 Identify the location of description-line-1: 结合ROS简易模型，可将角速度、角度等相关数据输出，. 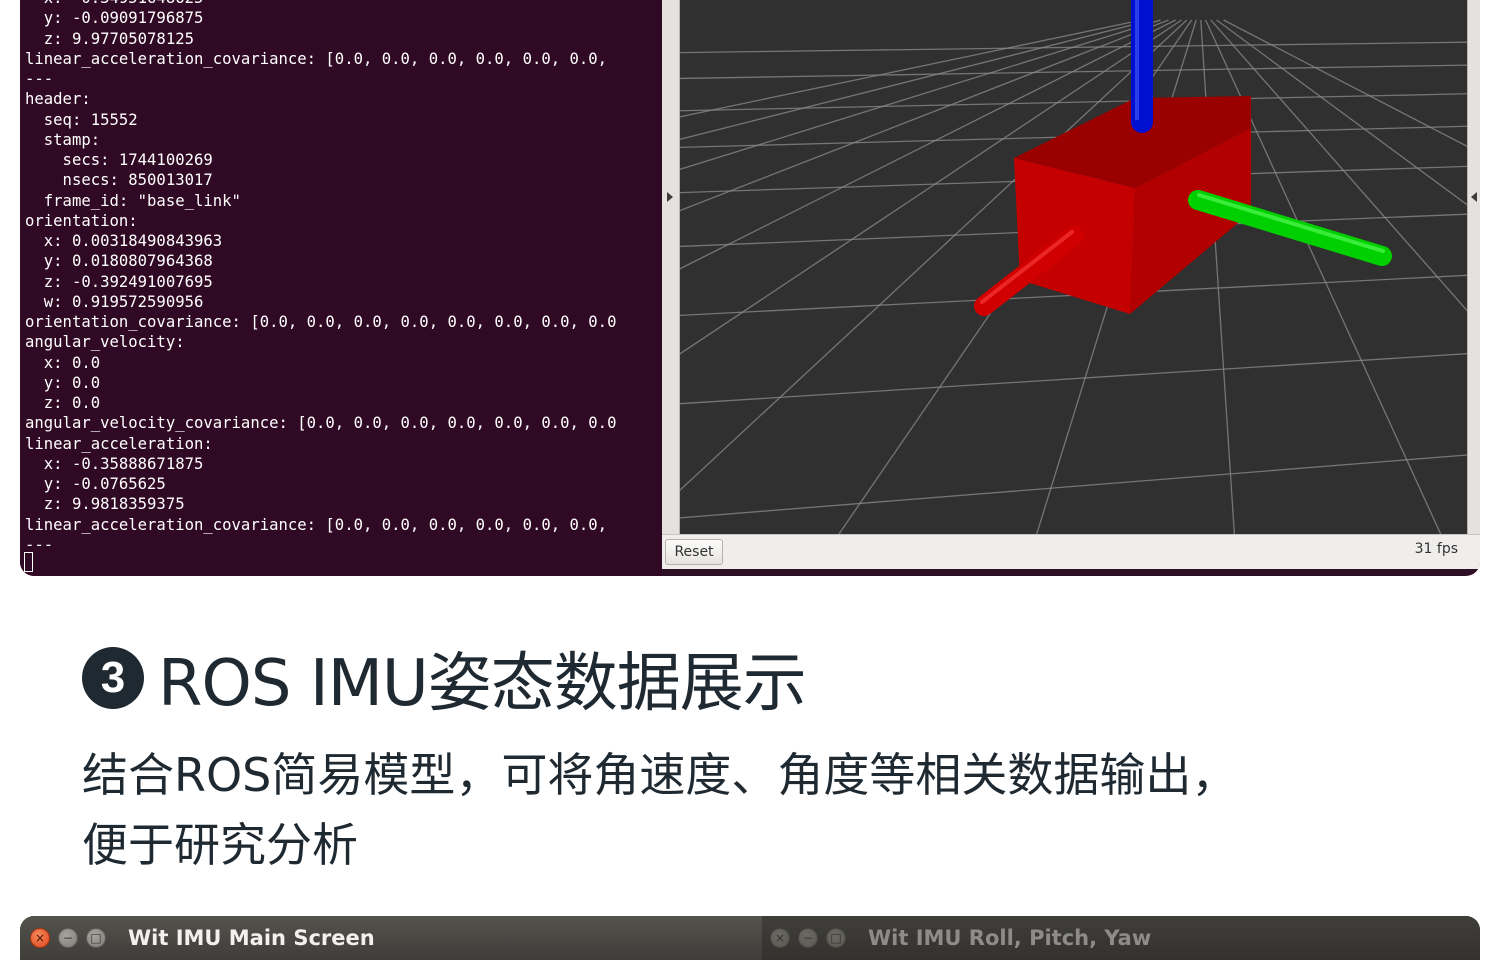
(660, 775).